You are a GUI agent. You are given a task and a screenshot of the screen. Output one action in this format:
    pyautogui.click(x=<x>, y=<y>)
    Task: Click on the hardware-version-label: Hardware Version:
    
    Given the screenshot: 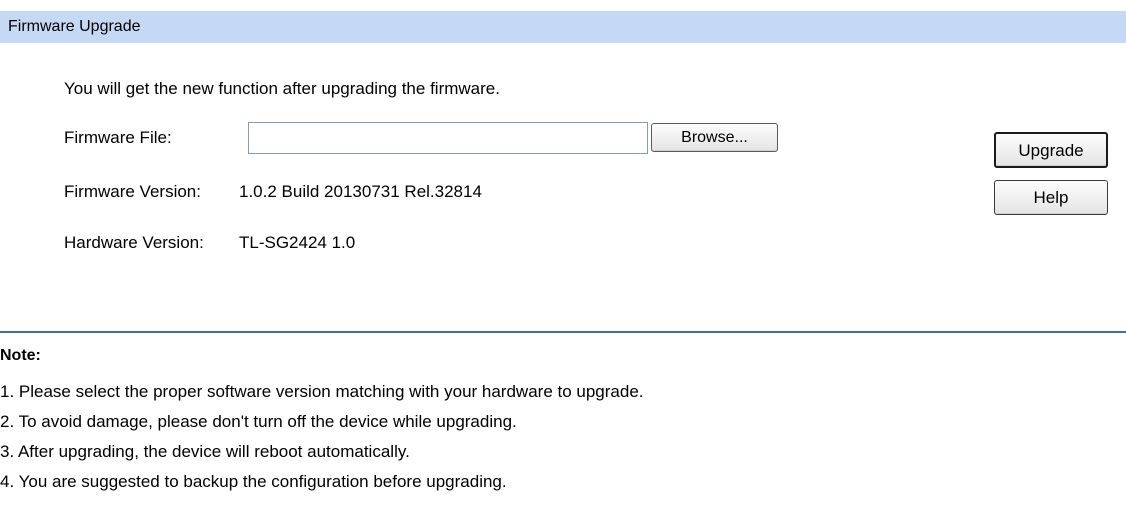 What is the action you would take?
    pyautogui.click(x=134, y=242)
    